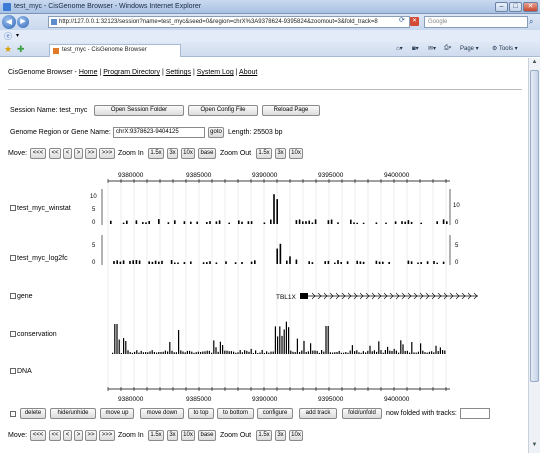 The height and width of the screenshot is (453, 540). What do you see at coordinates (23, 22) in the screenshot?
I see `forward-icon: ▶` at bounding box center [23, 22].